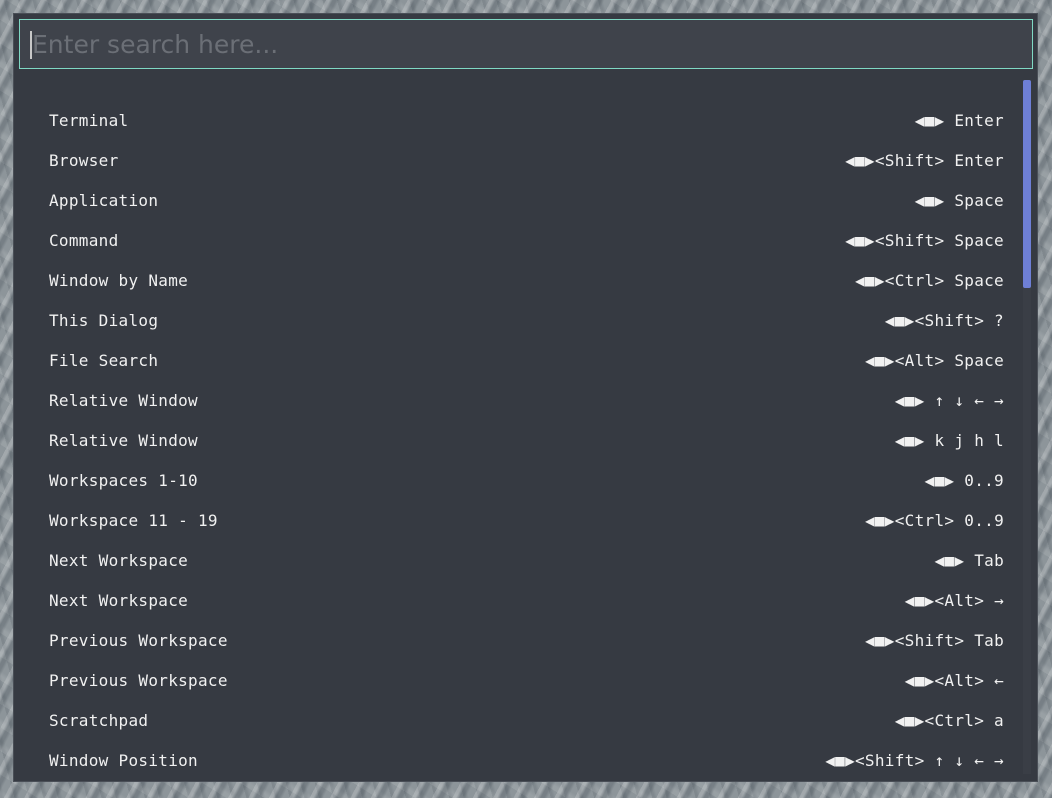 Image resolution: width=1052 pixels, height=798 pixels. I want to click on list-item: File Search ◀■▶<Alt> Space, so click(526, 360).